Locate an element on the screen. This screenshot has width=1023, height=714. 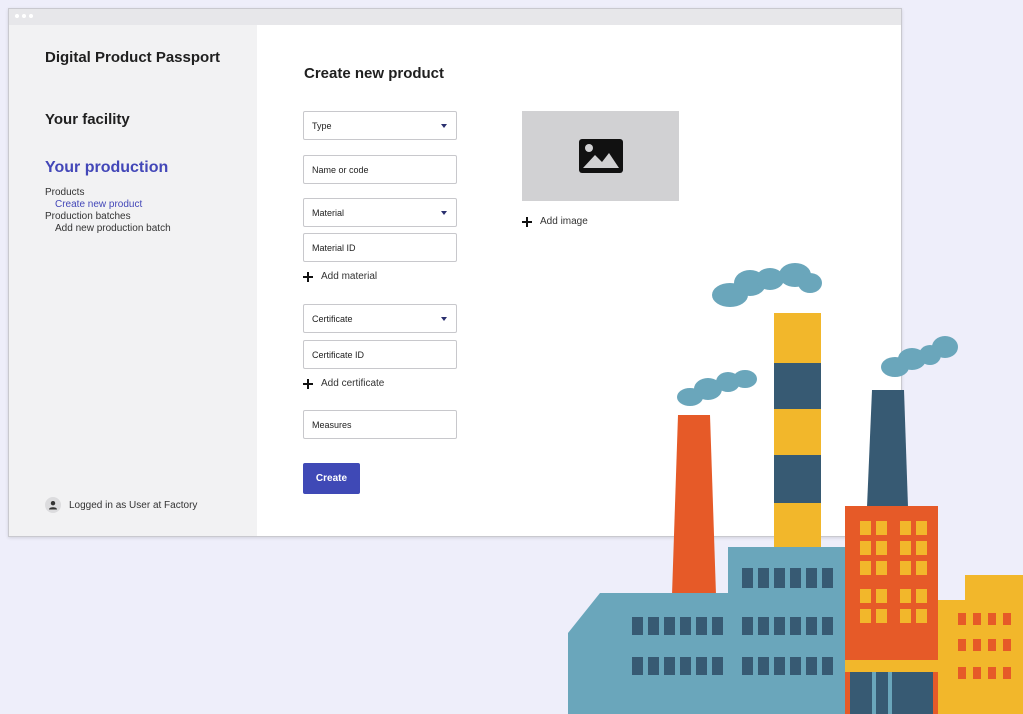
name-or-code-input: Name or code is located at coordinates (380, 169).